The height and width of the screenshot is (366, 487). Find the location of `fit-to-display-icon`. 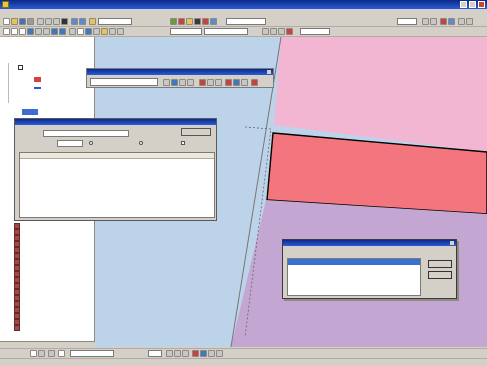

fit-to-display-icon is located at coordinates (166, 82).